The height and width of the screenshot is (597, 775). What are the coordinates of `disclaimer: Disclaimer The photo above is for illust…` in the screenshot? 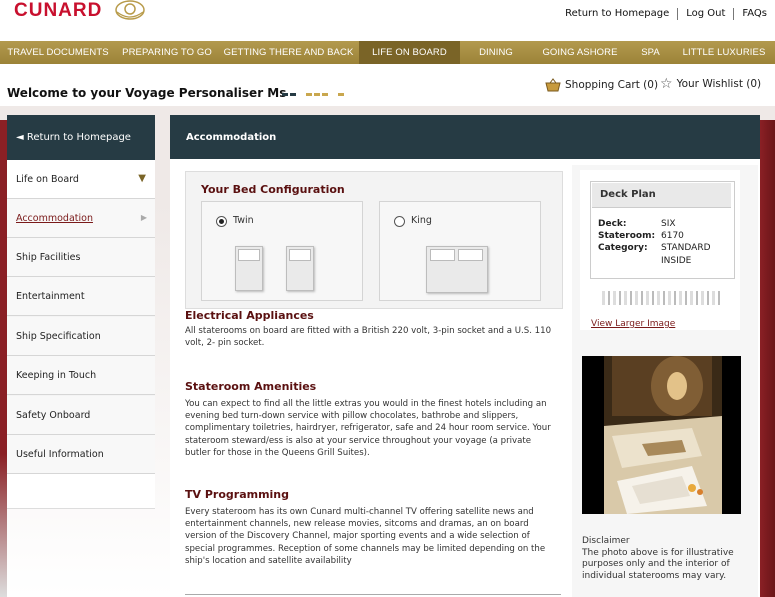 It's located at (662, 559).